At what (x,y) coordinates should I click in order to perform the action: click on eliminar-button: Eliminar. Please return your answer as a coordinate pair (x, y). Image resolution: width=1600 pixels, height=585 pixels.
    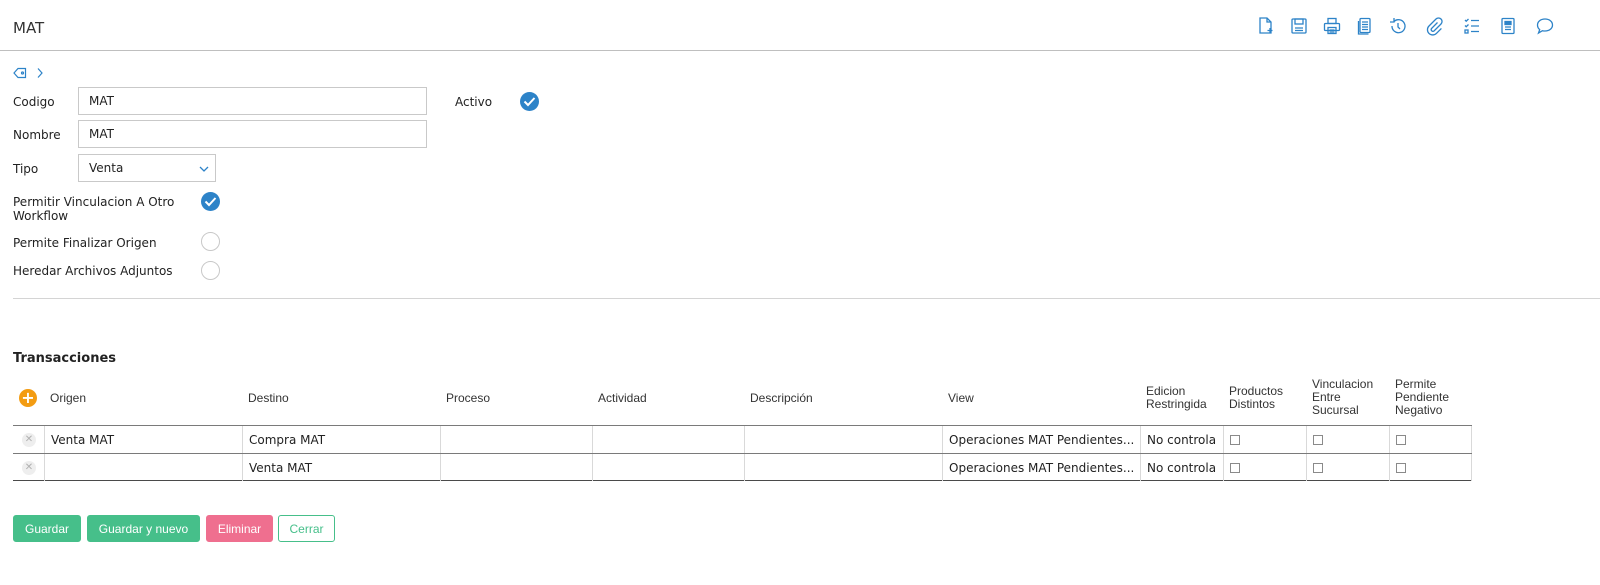
    Looking at the image, I should click on (239, 528).